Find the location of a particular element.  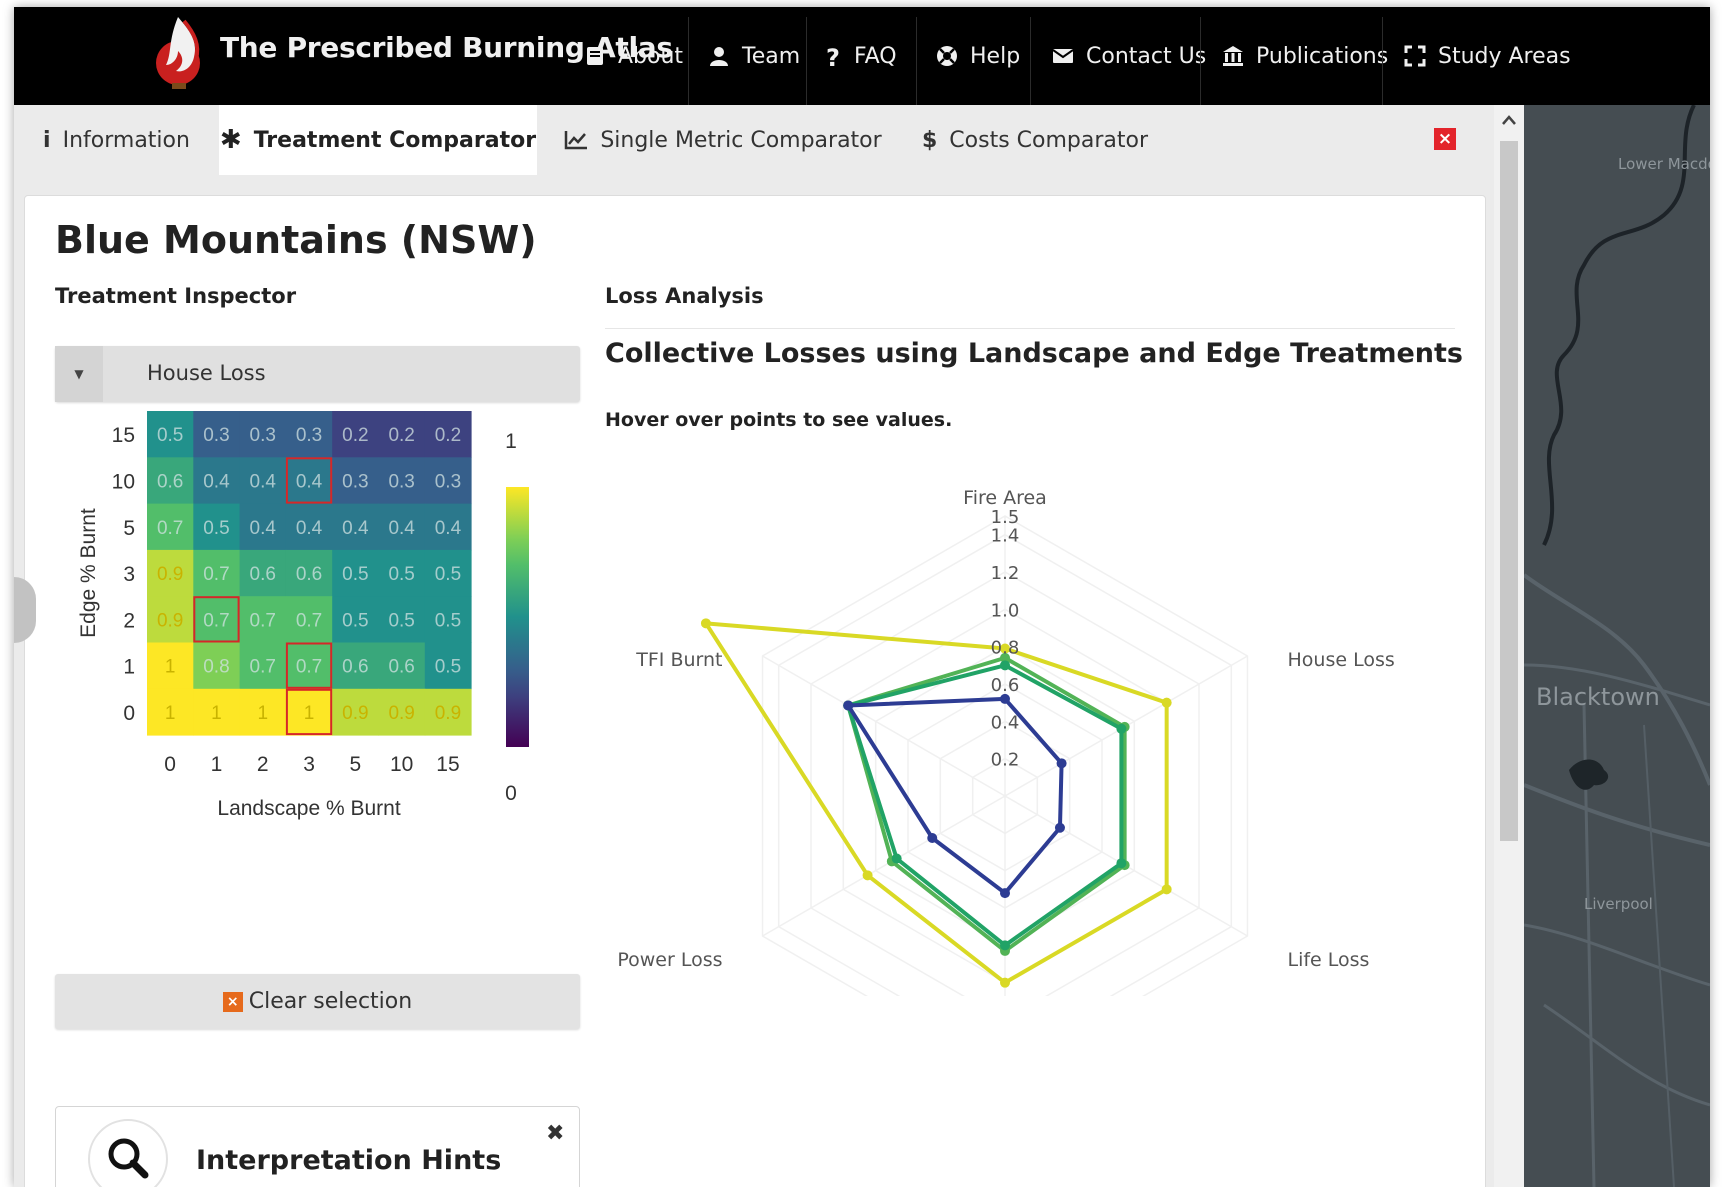

nav-team-label: Team is located at coordinates (771, 56).